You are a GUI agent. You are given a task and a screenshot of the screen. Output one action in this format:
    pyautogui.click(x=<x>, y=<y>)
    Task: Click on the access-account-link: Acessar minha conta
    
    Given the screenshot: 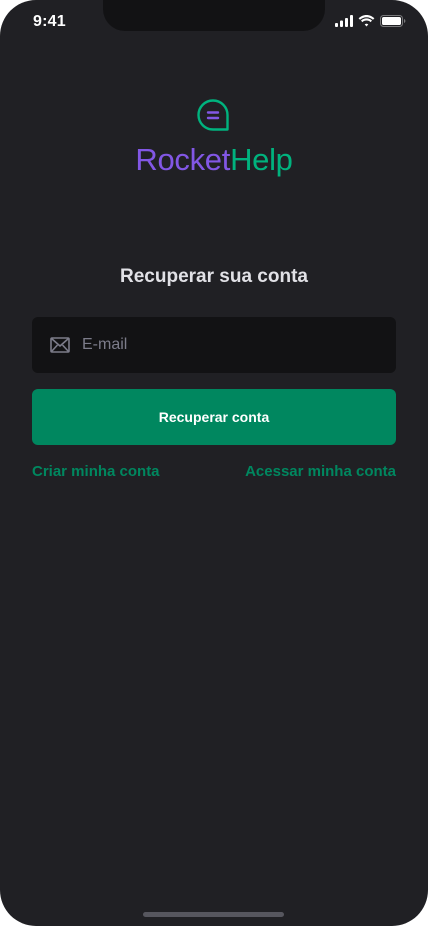 What is the action you would take?
    pyautogui.click(x=320, y=471)
    